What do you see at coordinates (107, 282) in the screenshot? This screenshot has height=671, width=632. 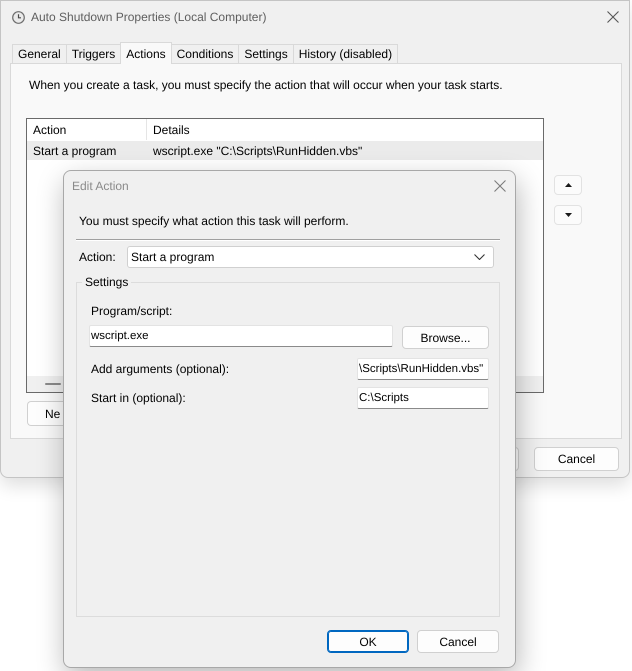 I see `group-title: Settings` at bounding box center [107, 282].